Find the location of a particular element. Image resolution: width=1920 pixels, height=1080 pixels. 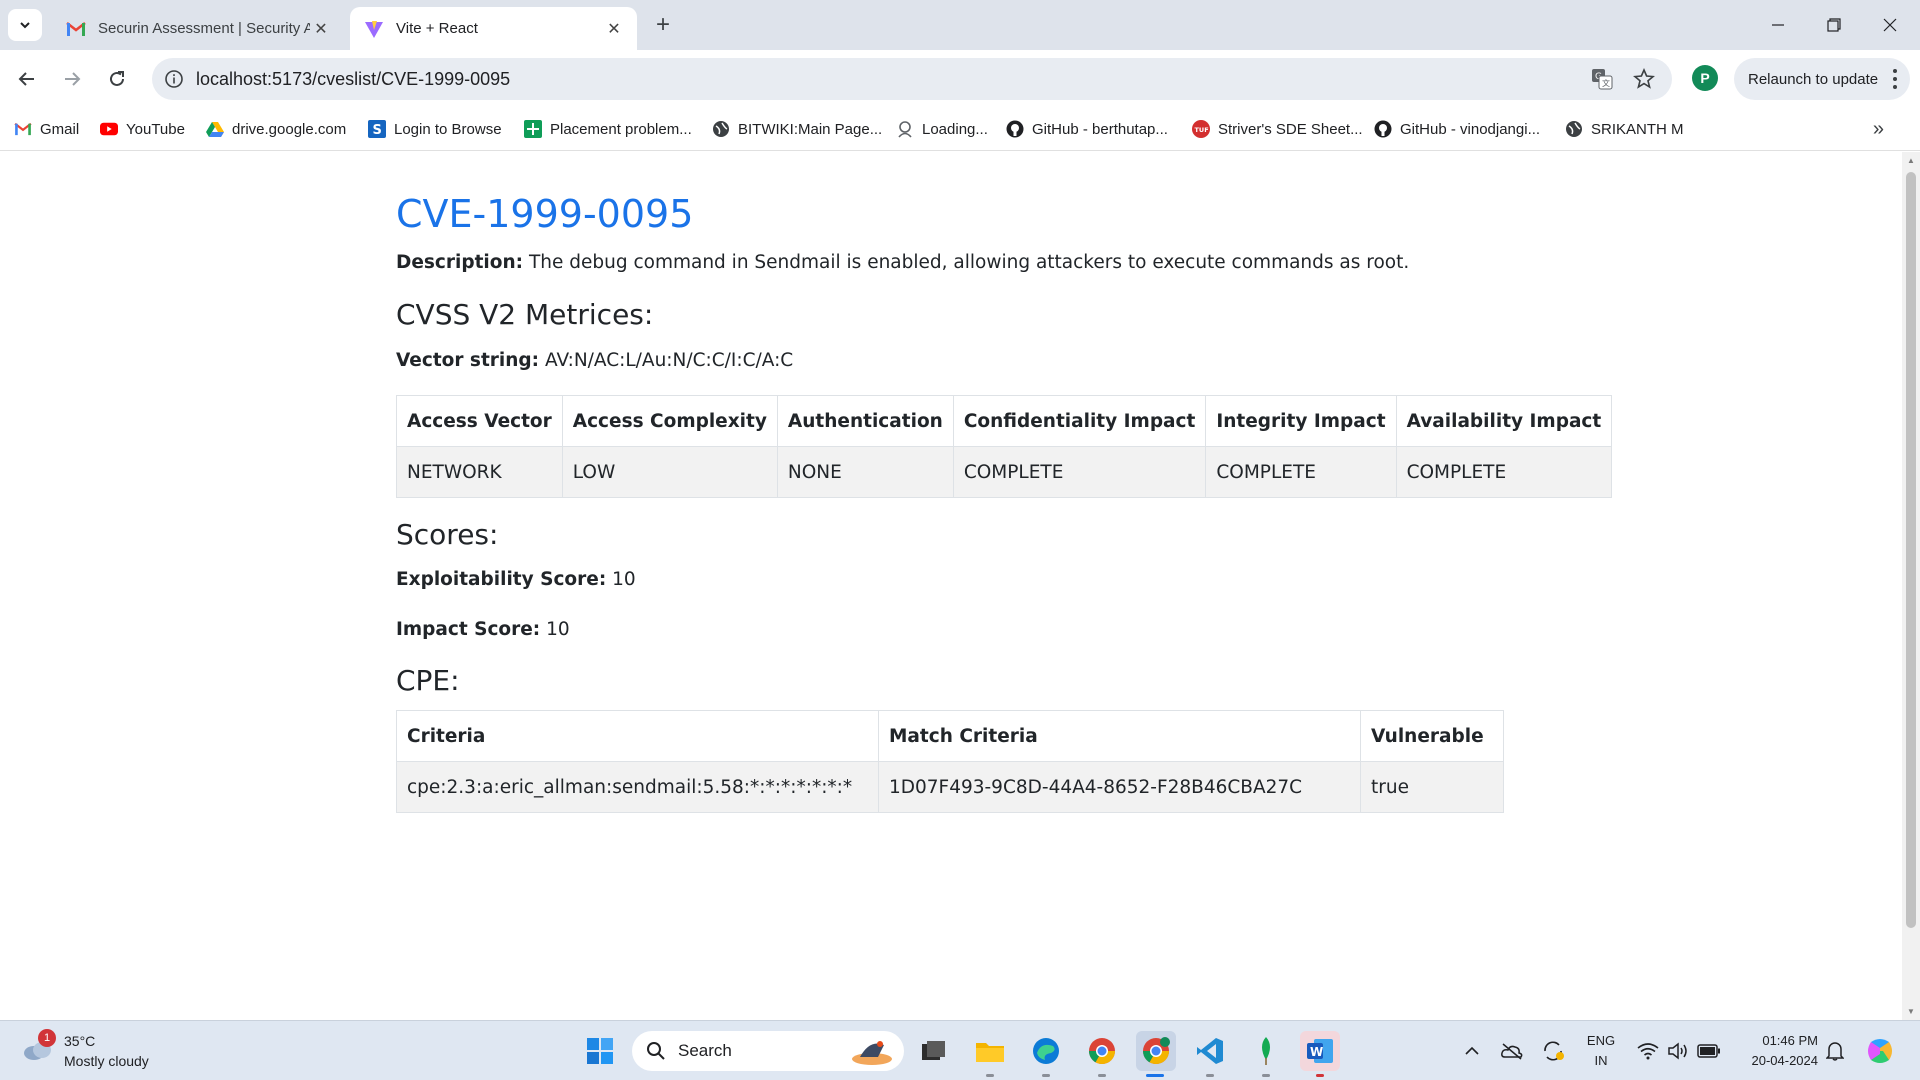

new-tab-button: + is located at coordinates (663, 24).